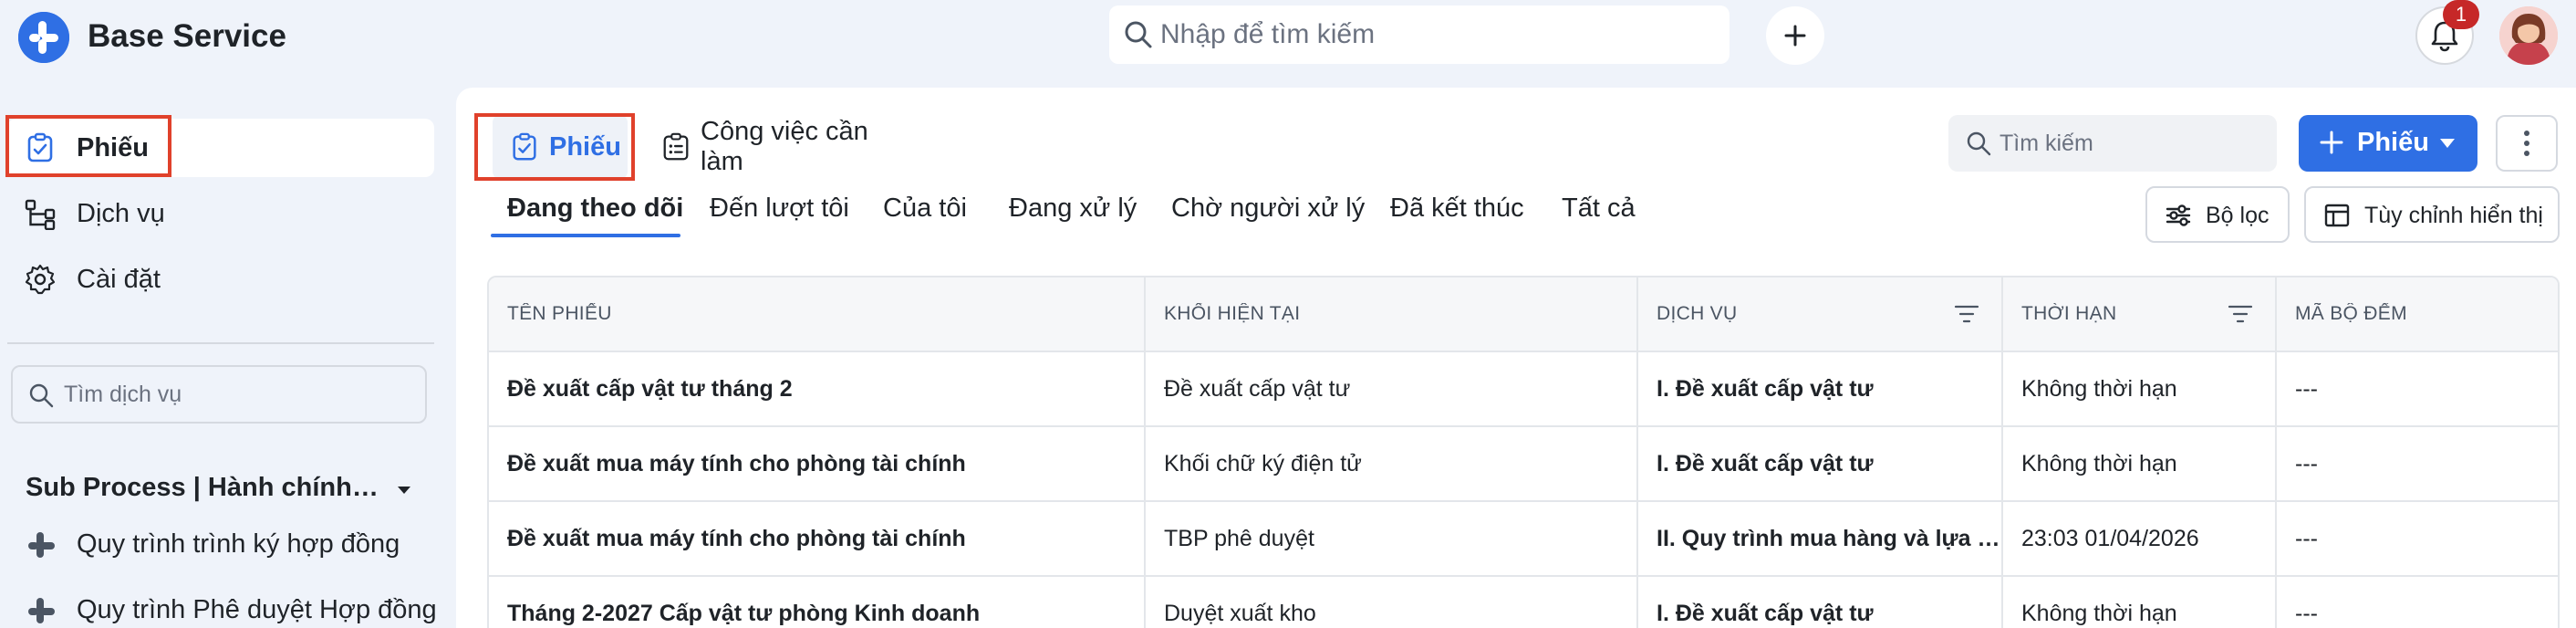  What do you see at coordinates (1820, 314) in the screenshot?
I see `column-header-service: DỊCH VỤ` at bounding box center [1820, 314].